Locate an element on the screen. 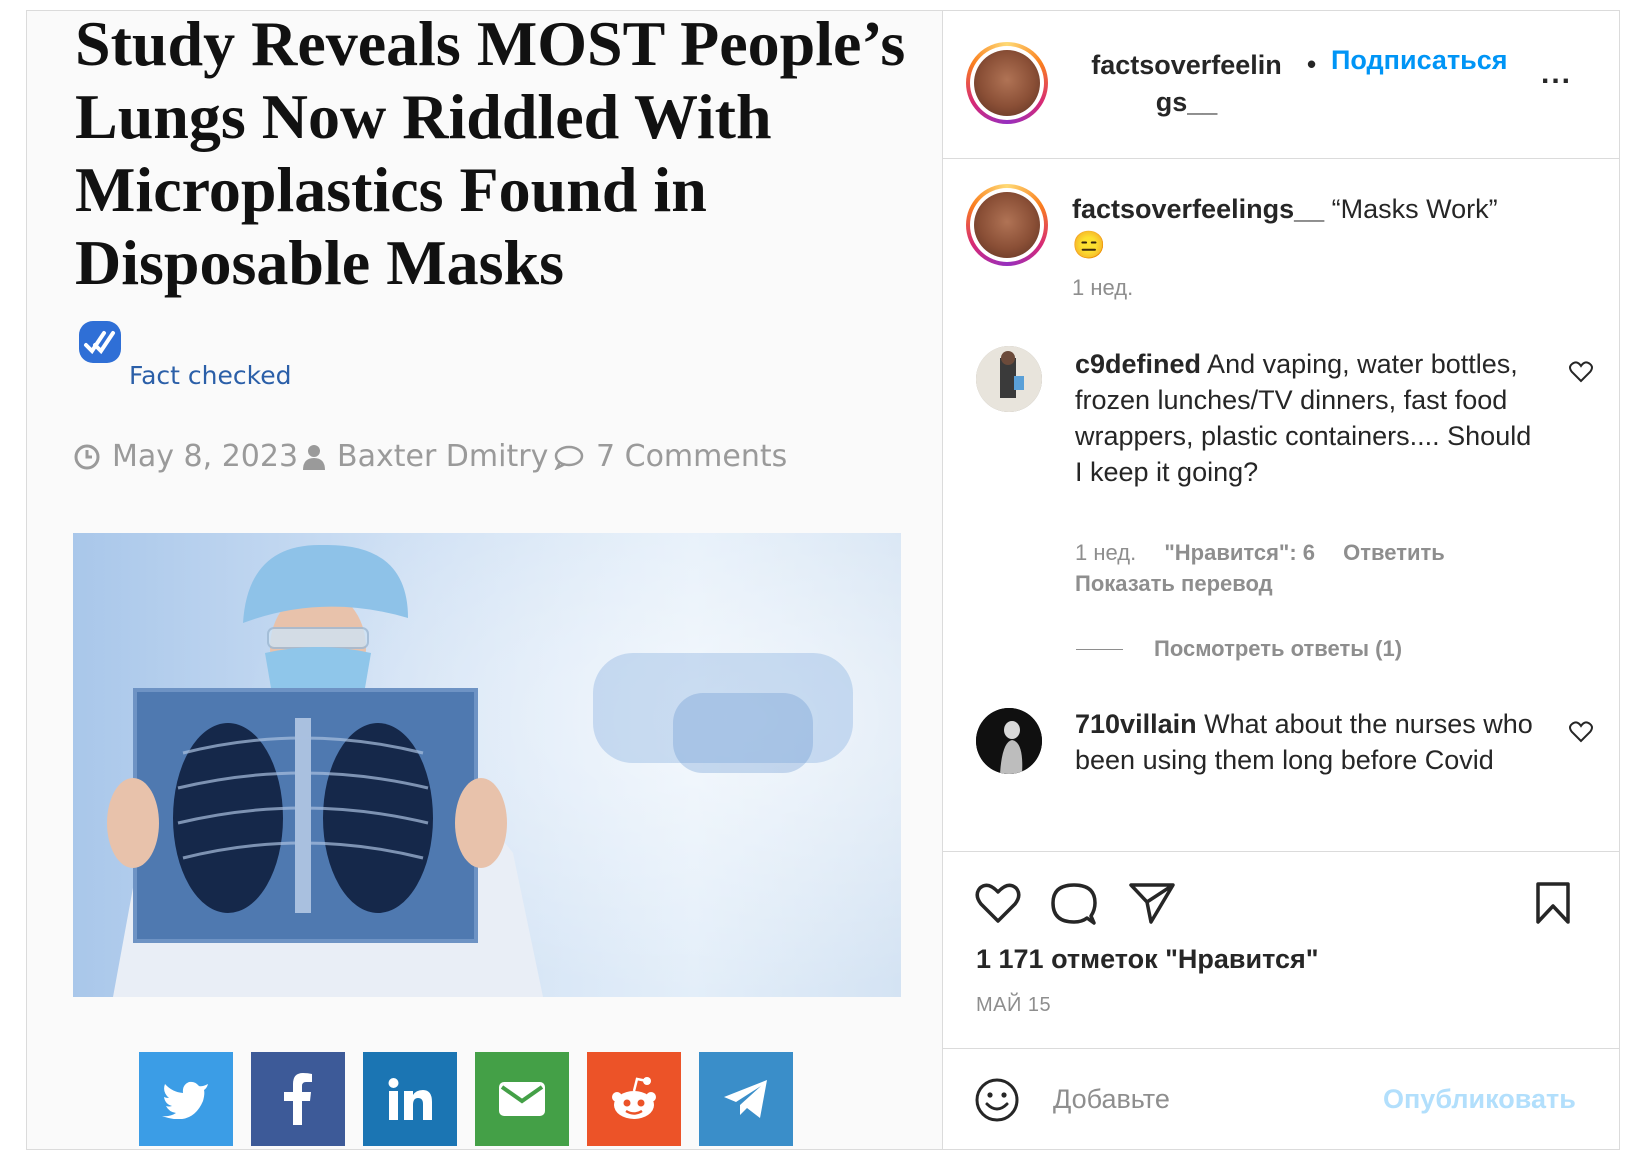 Image resolution: width=1636 pixels, height=1162 pixels. linkedin-in-icon is located at coordinates (410, 1099).